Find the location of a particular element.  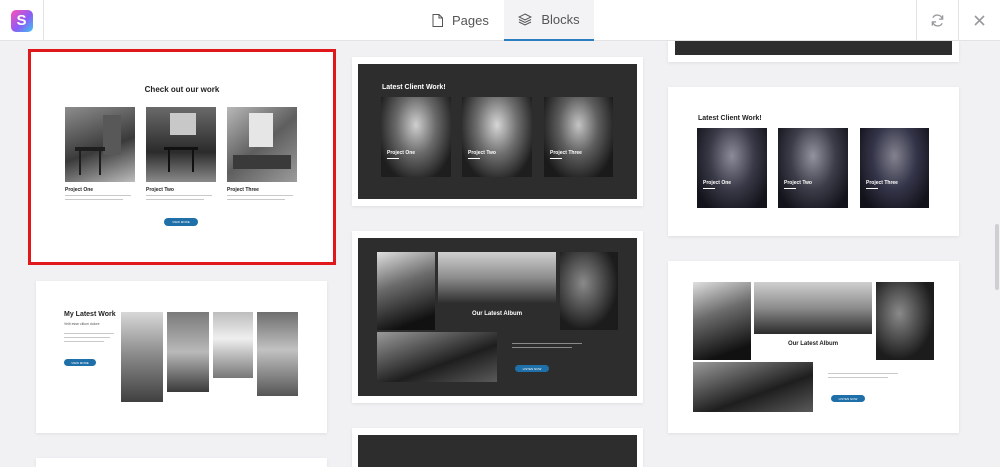

refresh-button is located at coordinates (937, 20).